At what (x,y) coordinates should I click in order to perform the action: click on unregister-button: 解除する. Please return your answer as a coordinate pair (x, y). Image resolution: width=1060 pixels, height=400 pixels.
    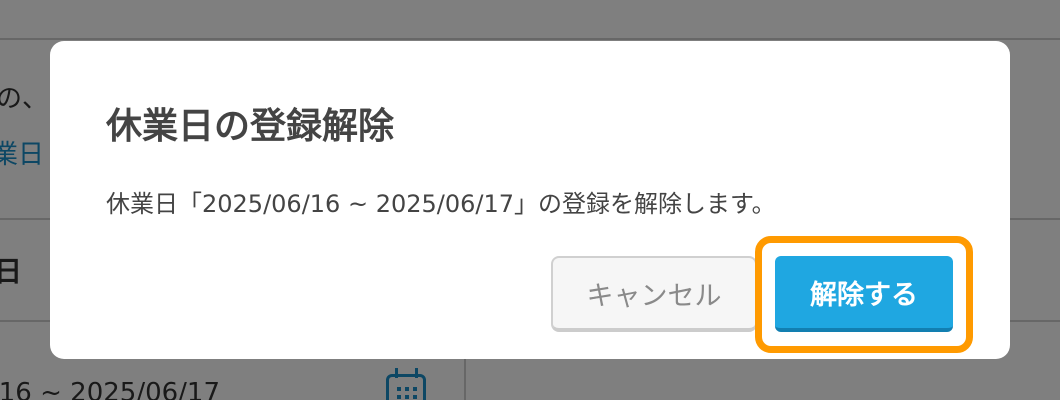
    Looking at the image, I should click on (864, 294).